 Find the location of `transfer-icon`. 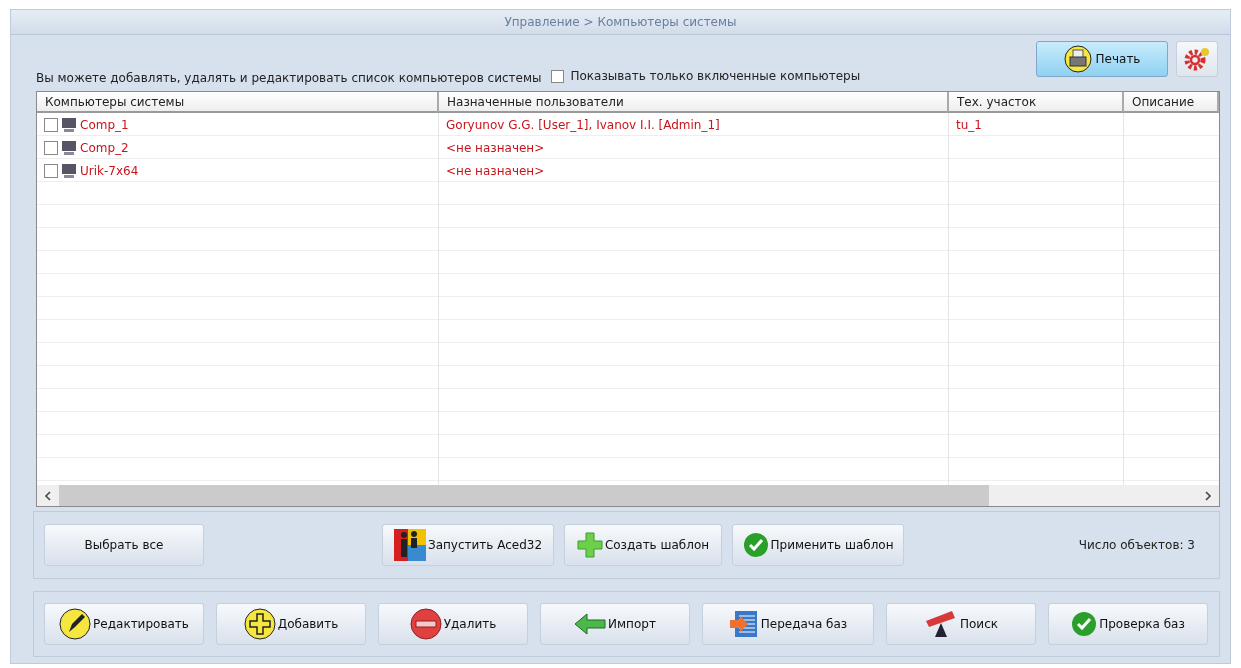

transfer-icon is located at coordinates (743, 624).